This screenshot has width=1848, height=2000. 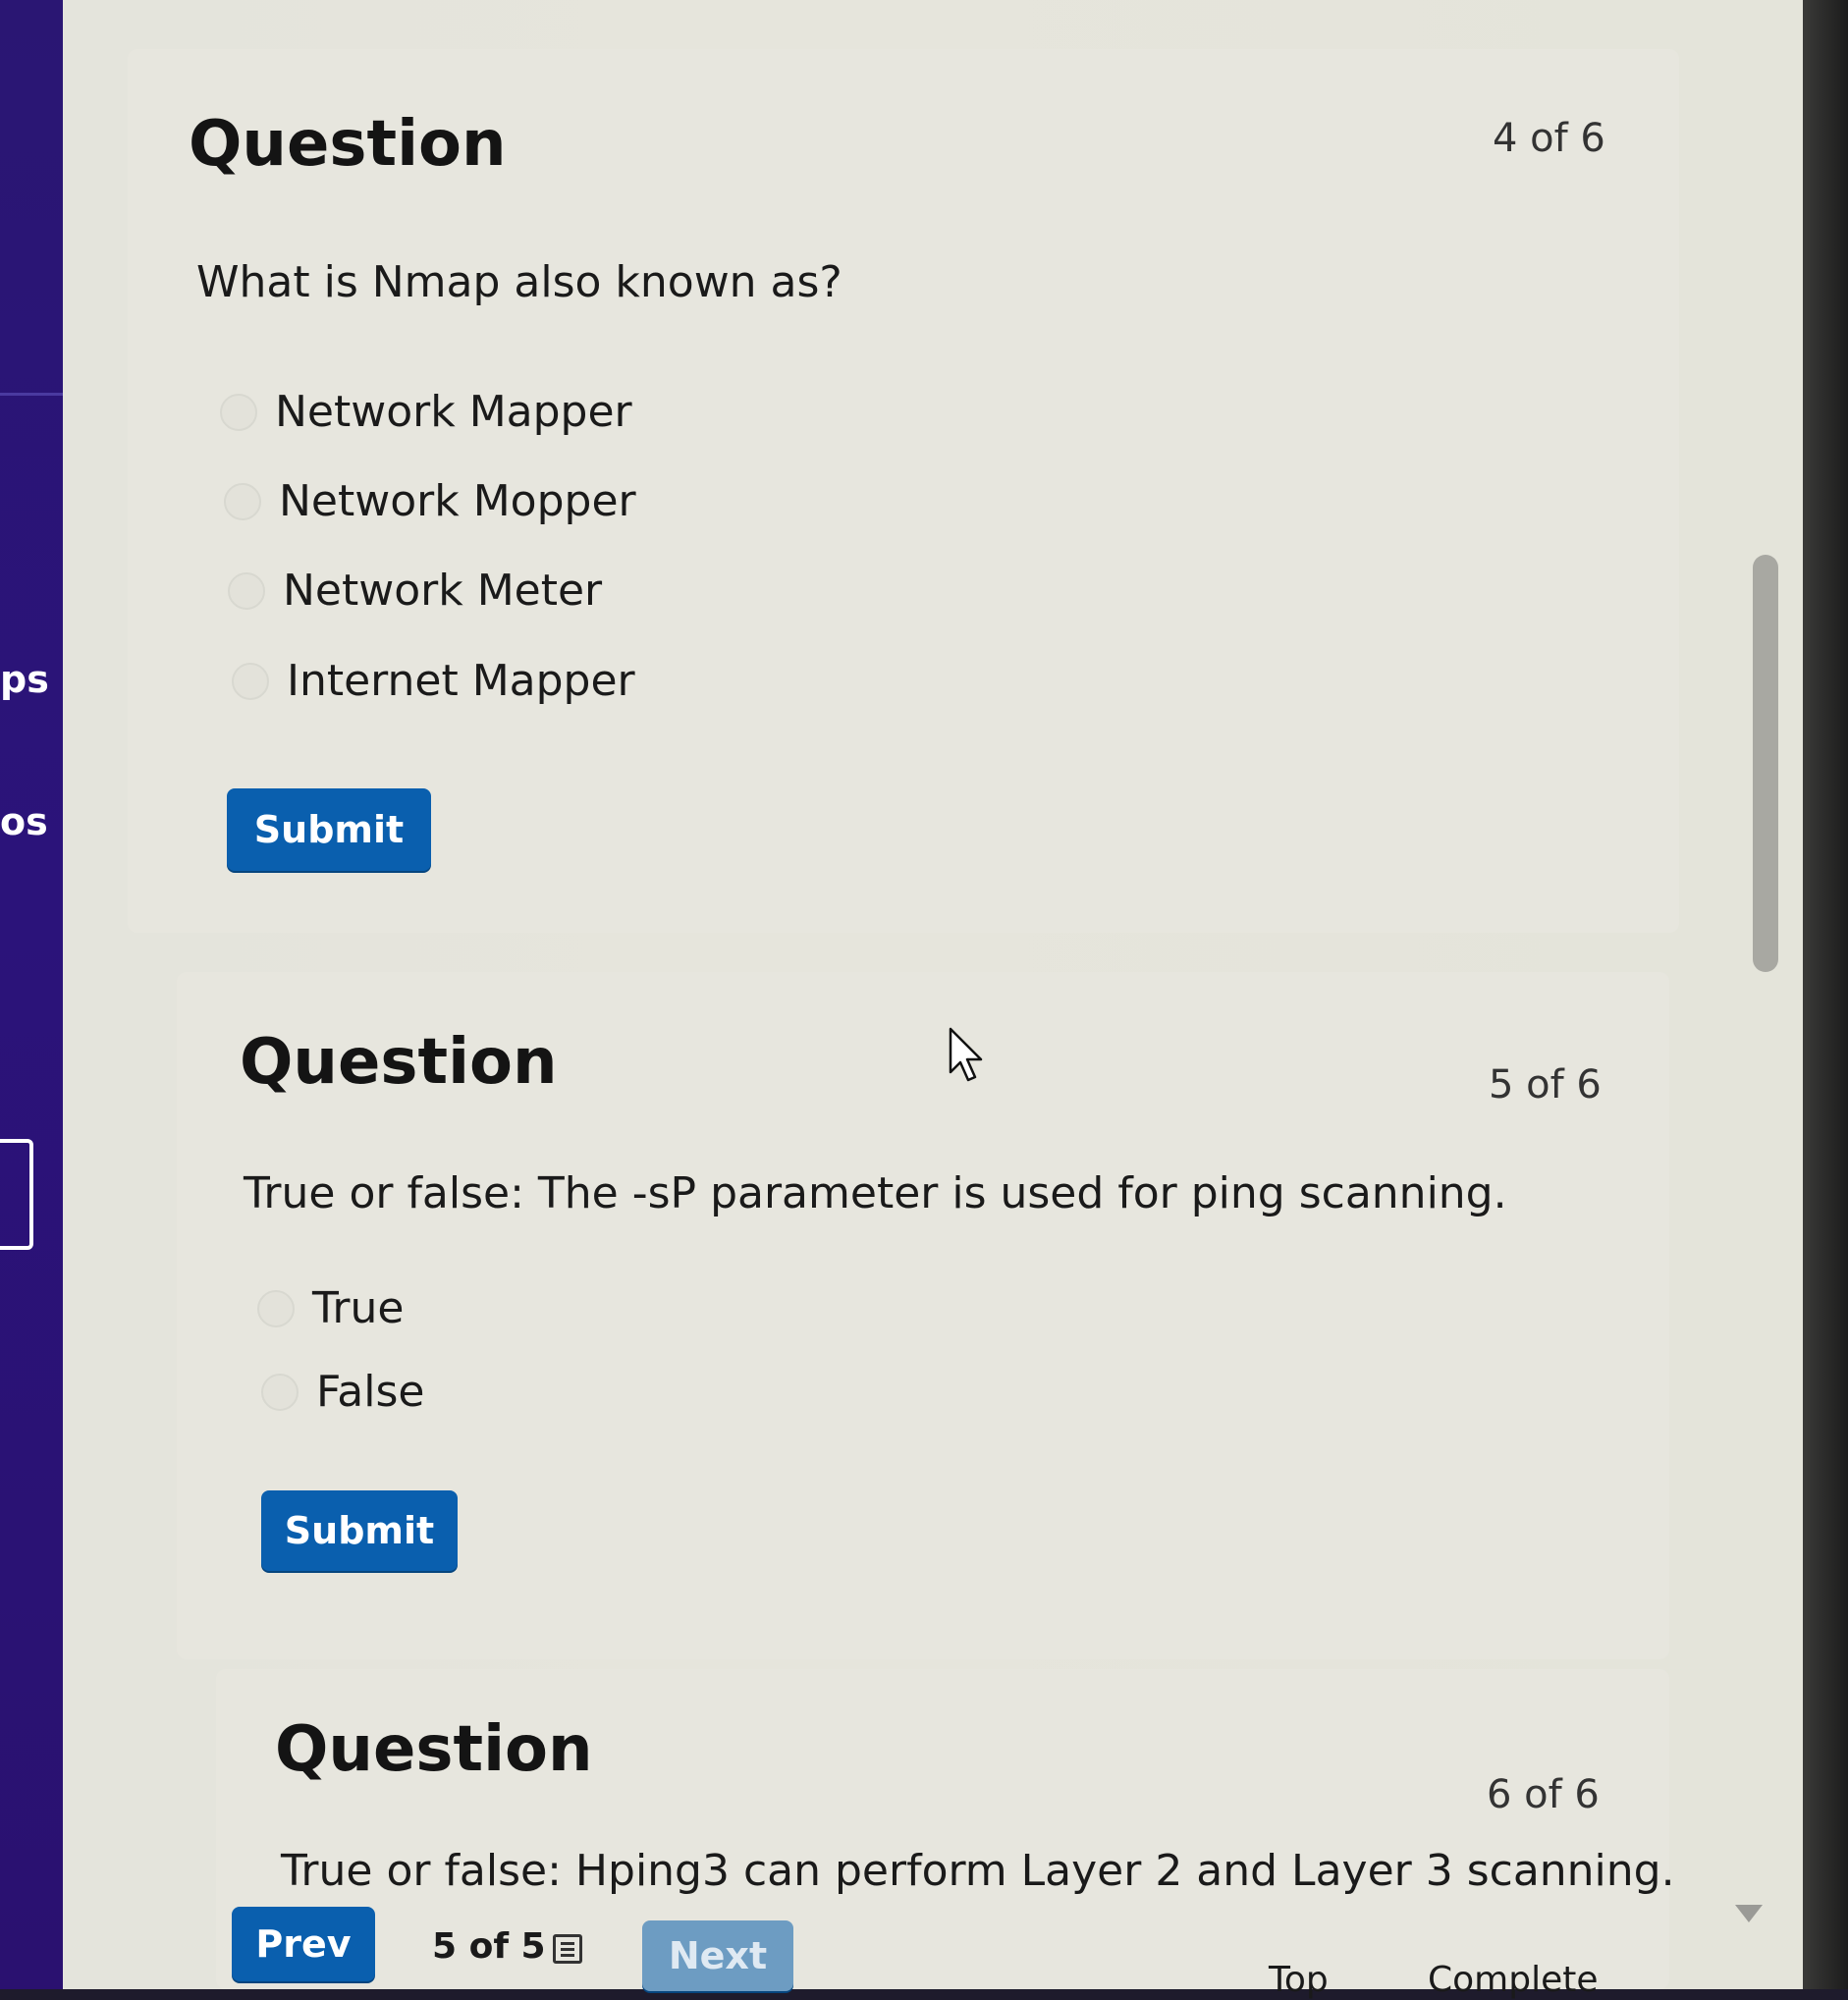 What do you see at coordinates (453, 412) in the screenshot?
I see `answer-label: Network Mapper` at bounding box center [453, 412].